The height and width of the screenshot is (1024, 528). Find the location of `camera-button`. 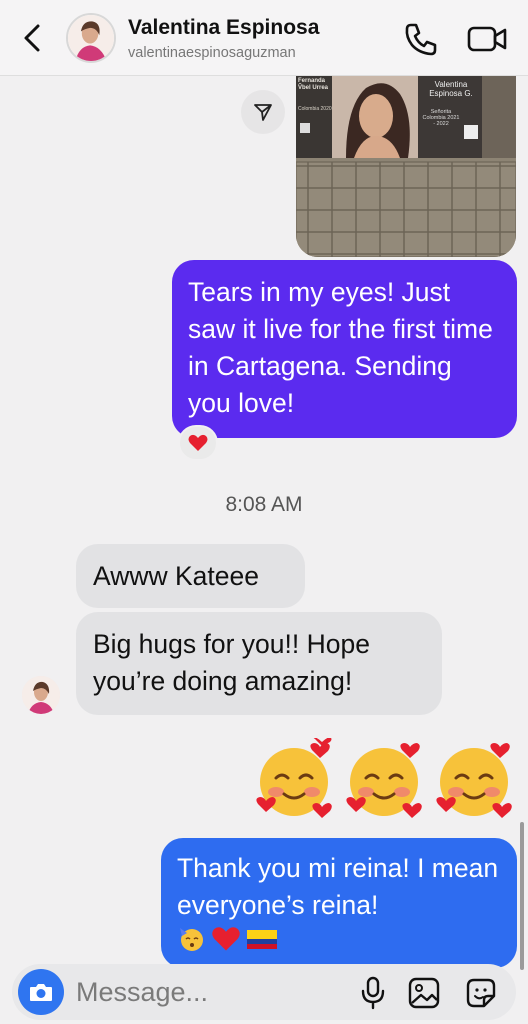

camera-button is located at coordinates (41, 992).